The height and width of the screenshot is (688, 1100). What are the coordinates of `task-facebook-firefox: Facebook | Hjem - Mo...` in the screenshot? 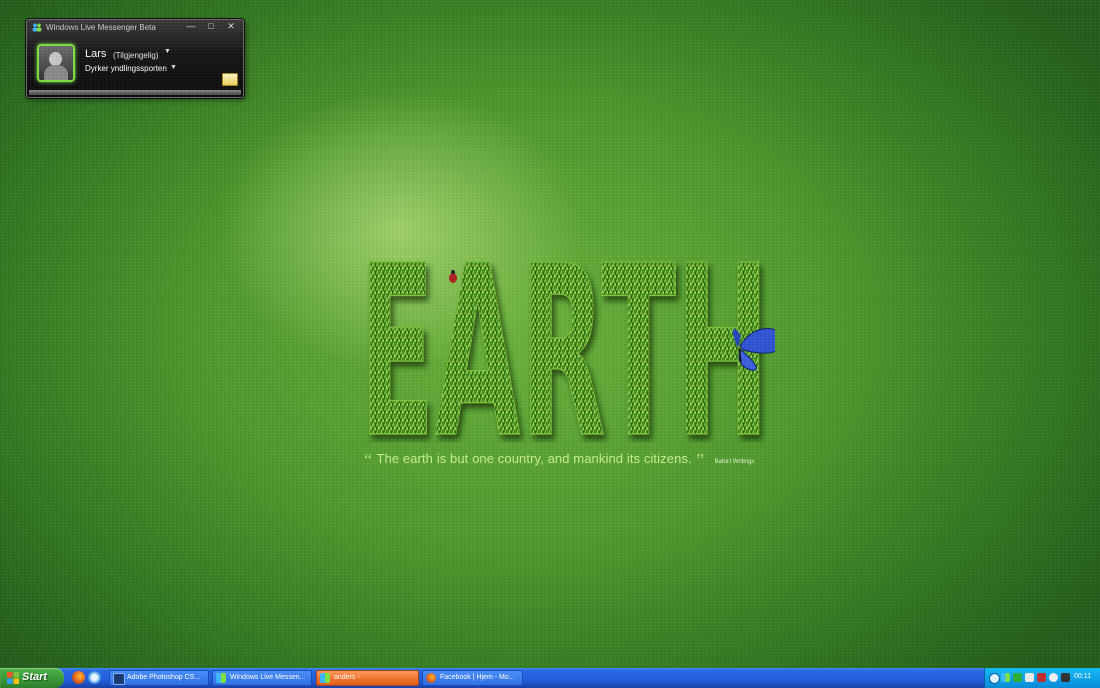 It's located at (472, 678).